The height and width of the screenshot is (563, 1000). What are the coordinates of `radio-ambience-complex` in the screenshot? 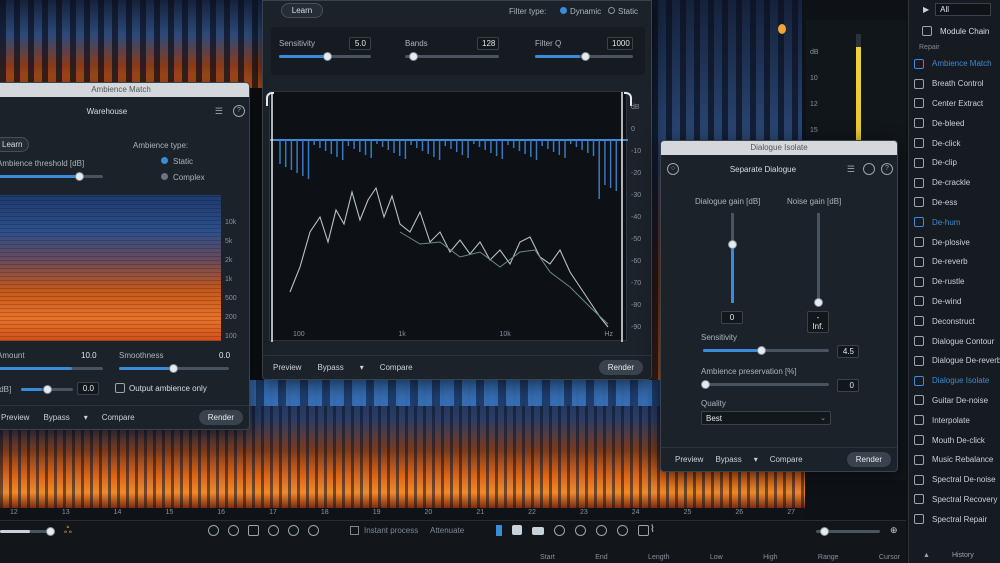 It's located at (164, 176).